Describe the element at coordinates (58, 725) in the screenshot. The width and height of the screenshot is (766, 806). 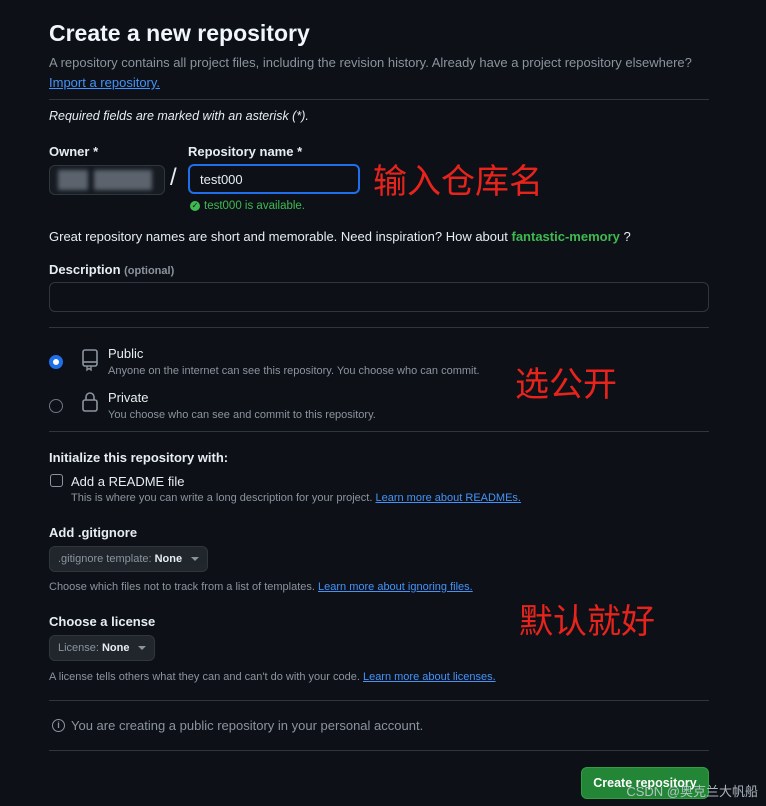
I see `info-icon: i` at that location.